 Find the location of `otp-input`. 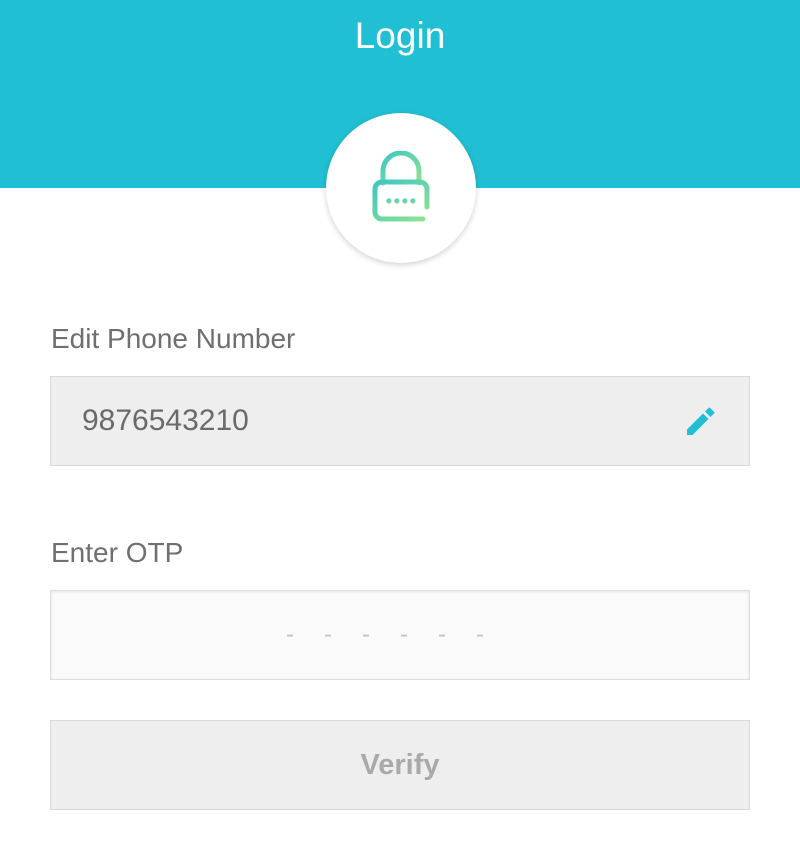

otp-input is located at coordinates (400, 635).